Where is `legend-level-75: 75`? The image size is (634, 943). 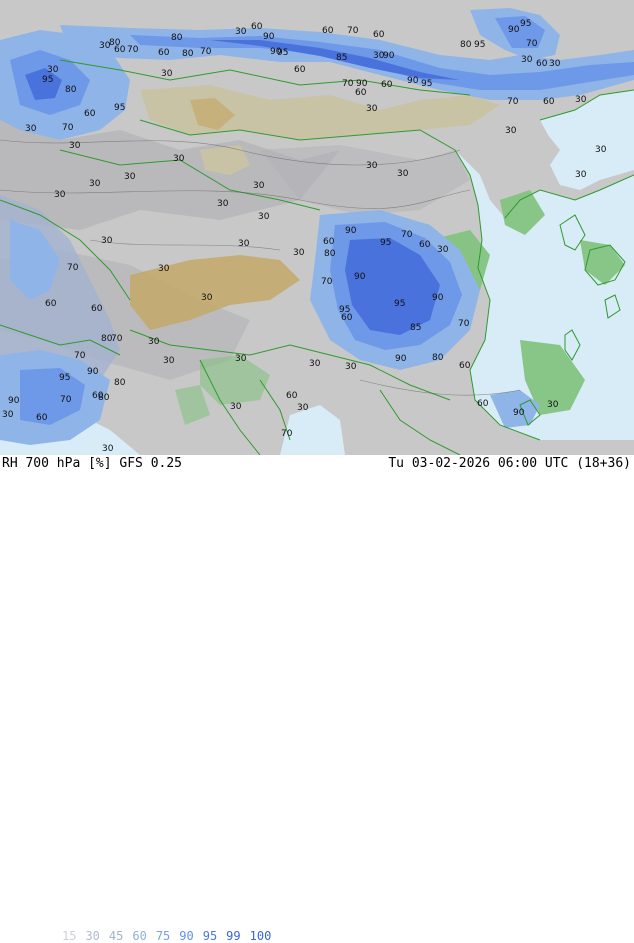 legend-level-75: 75 is located at coordinates (163, 936).